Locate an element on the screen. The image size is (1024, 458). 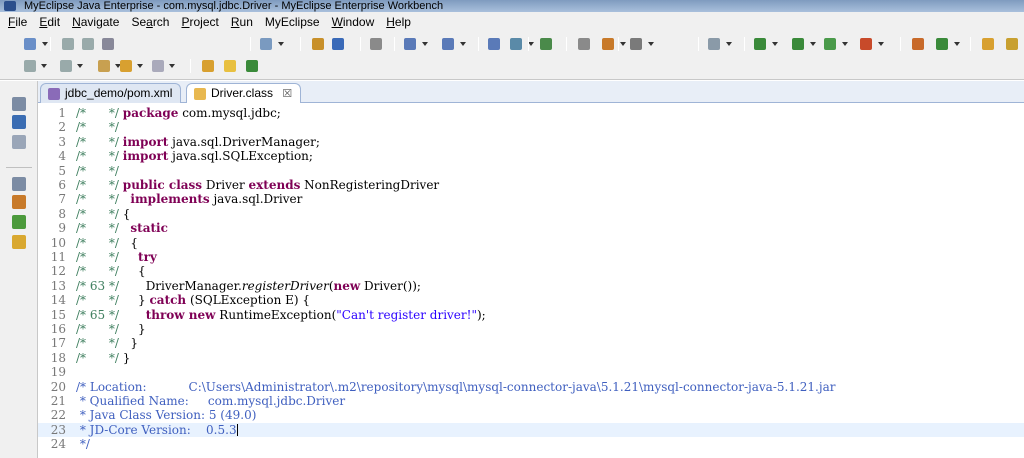
tab-label: jdbc_demo/pom.xml is located at coordinates (119, 93).